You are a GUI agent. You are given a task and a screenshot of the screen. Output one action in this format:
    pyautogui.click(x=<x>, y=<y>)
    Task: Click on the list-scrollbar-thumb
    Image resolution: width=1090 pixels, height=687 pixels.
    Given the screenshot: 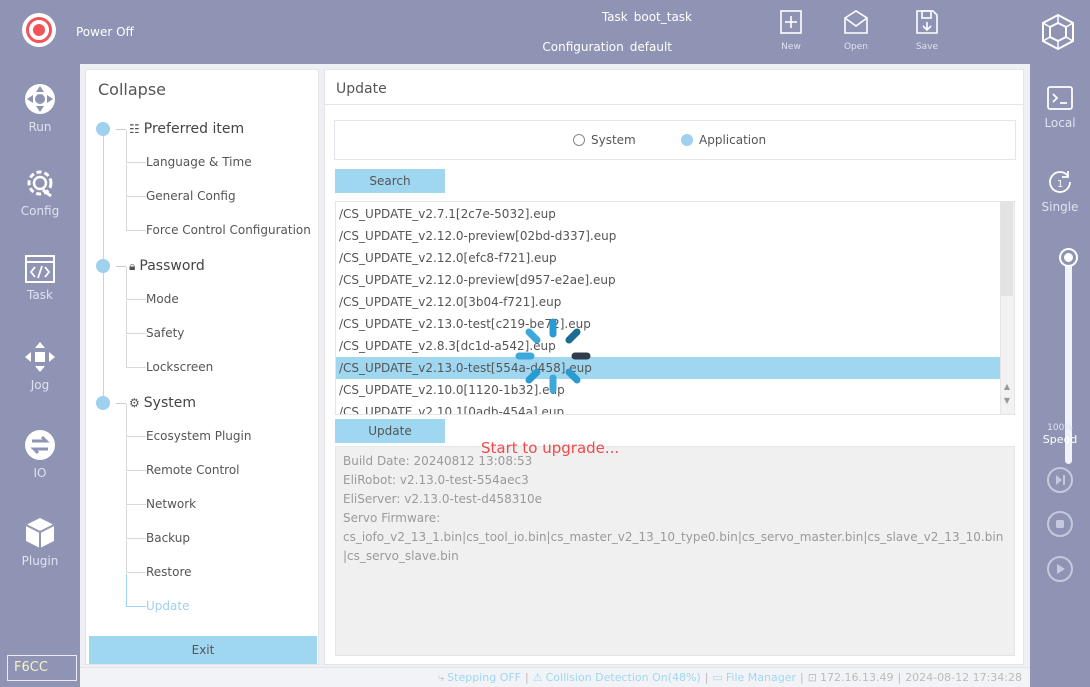 What is the action you would take?
    pyautogui.click(x=1007, y=249)
    